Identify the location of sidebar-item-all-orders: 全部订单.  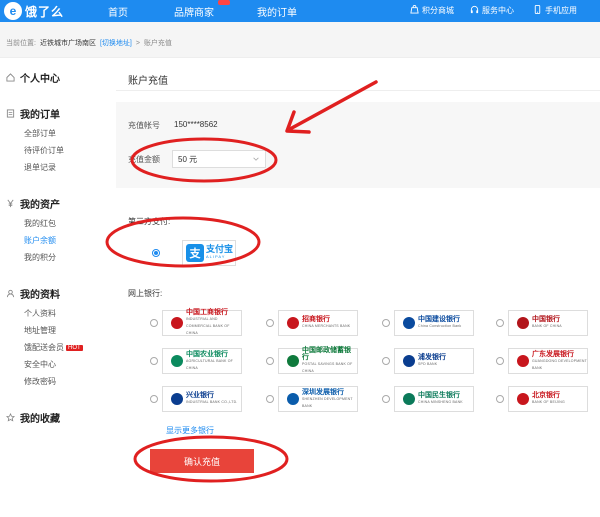
(40, 133).